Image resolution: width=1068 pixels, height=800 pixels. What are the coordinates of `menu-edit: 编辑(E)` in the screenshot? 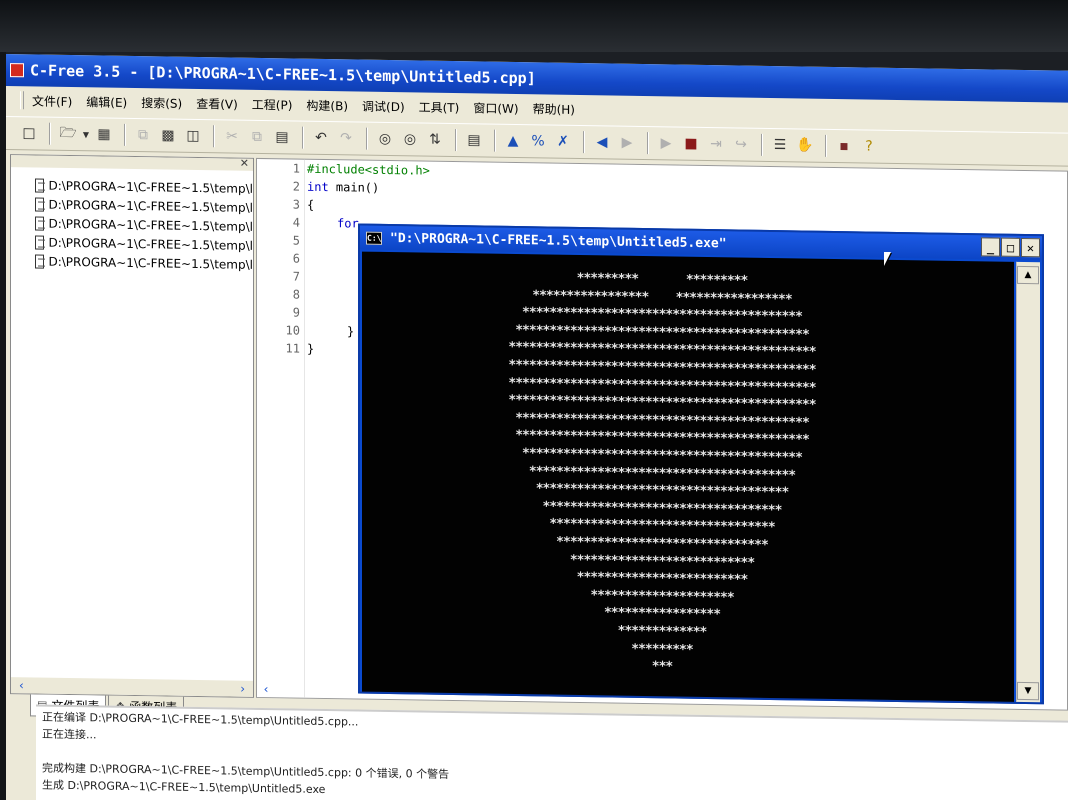 It's located at (106, 102).